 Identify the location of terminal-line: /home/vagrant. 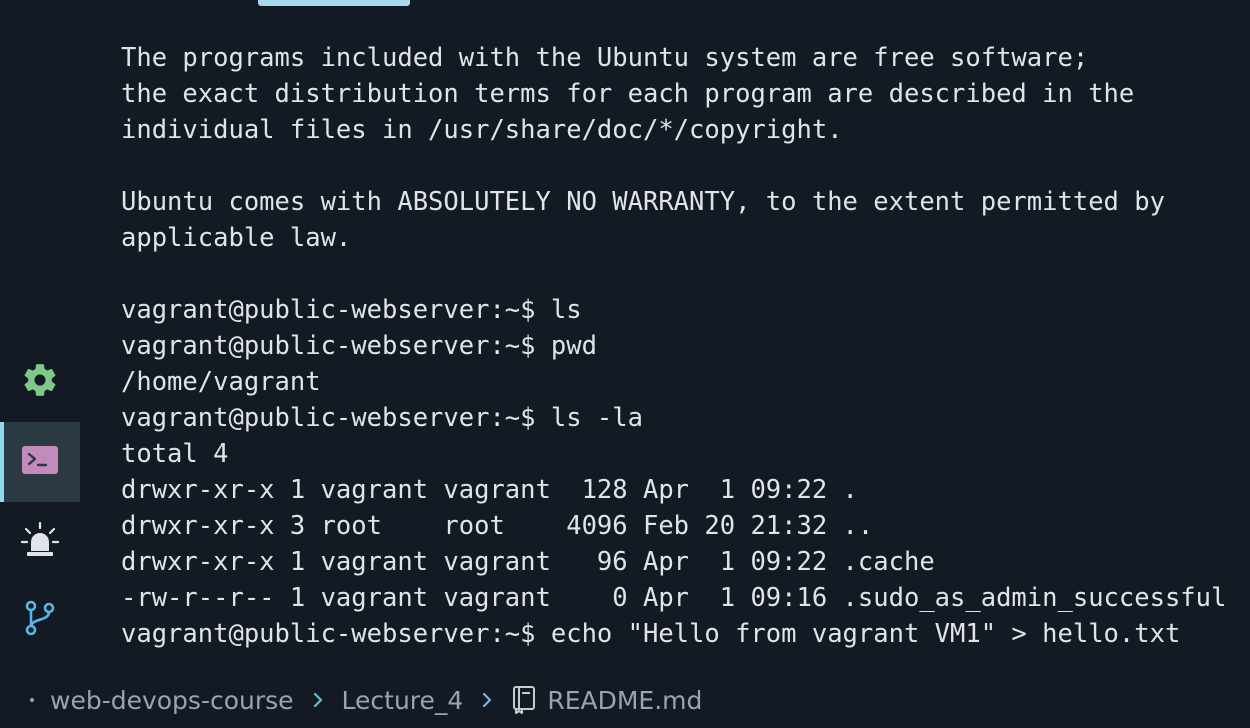
(221, 382).